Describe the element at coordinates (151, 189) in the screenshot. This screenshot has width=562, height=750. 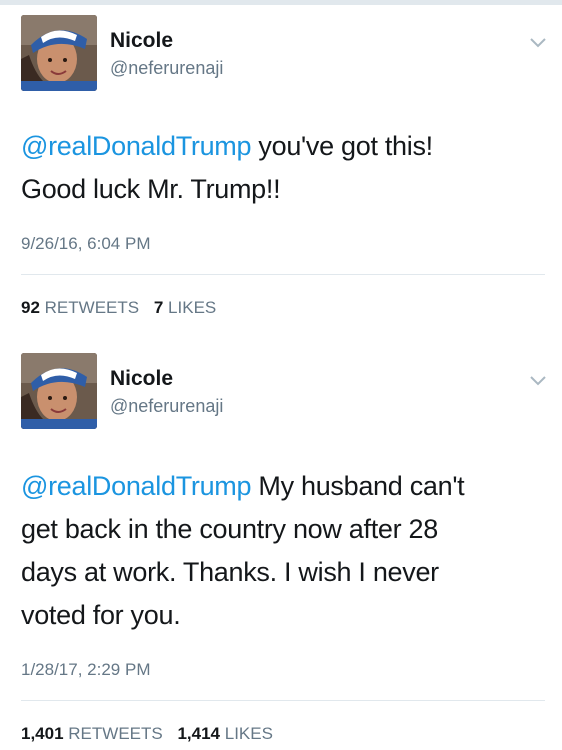
I see `tweet-text-line: Good luck Mr. Trump!!` at that location.